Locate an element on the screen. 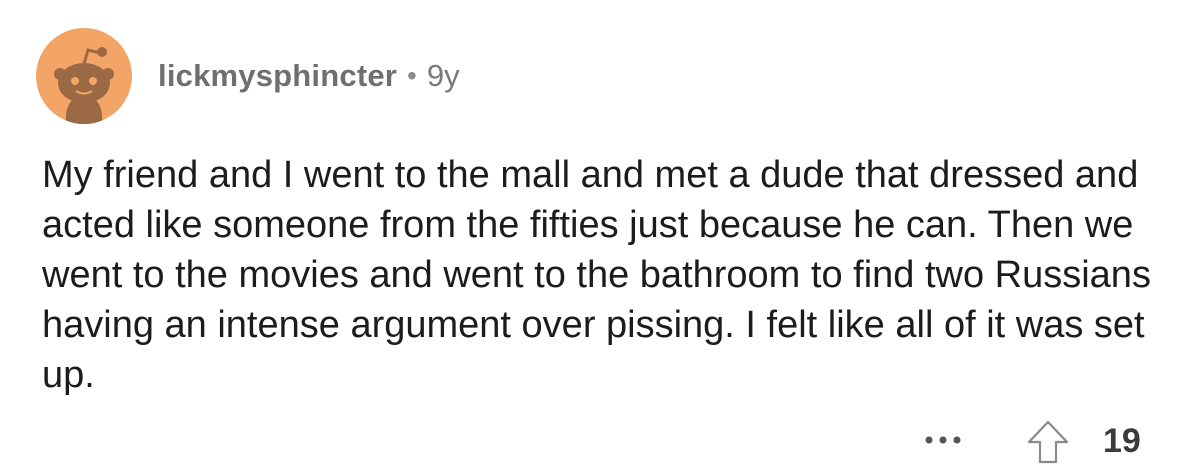 The height and width of the screenshot is (471, 1179). more-options-button is located at coordinates (943, 440).